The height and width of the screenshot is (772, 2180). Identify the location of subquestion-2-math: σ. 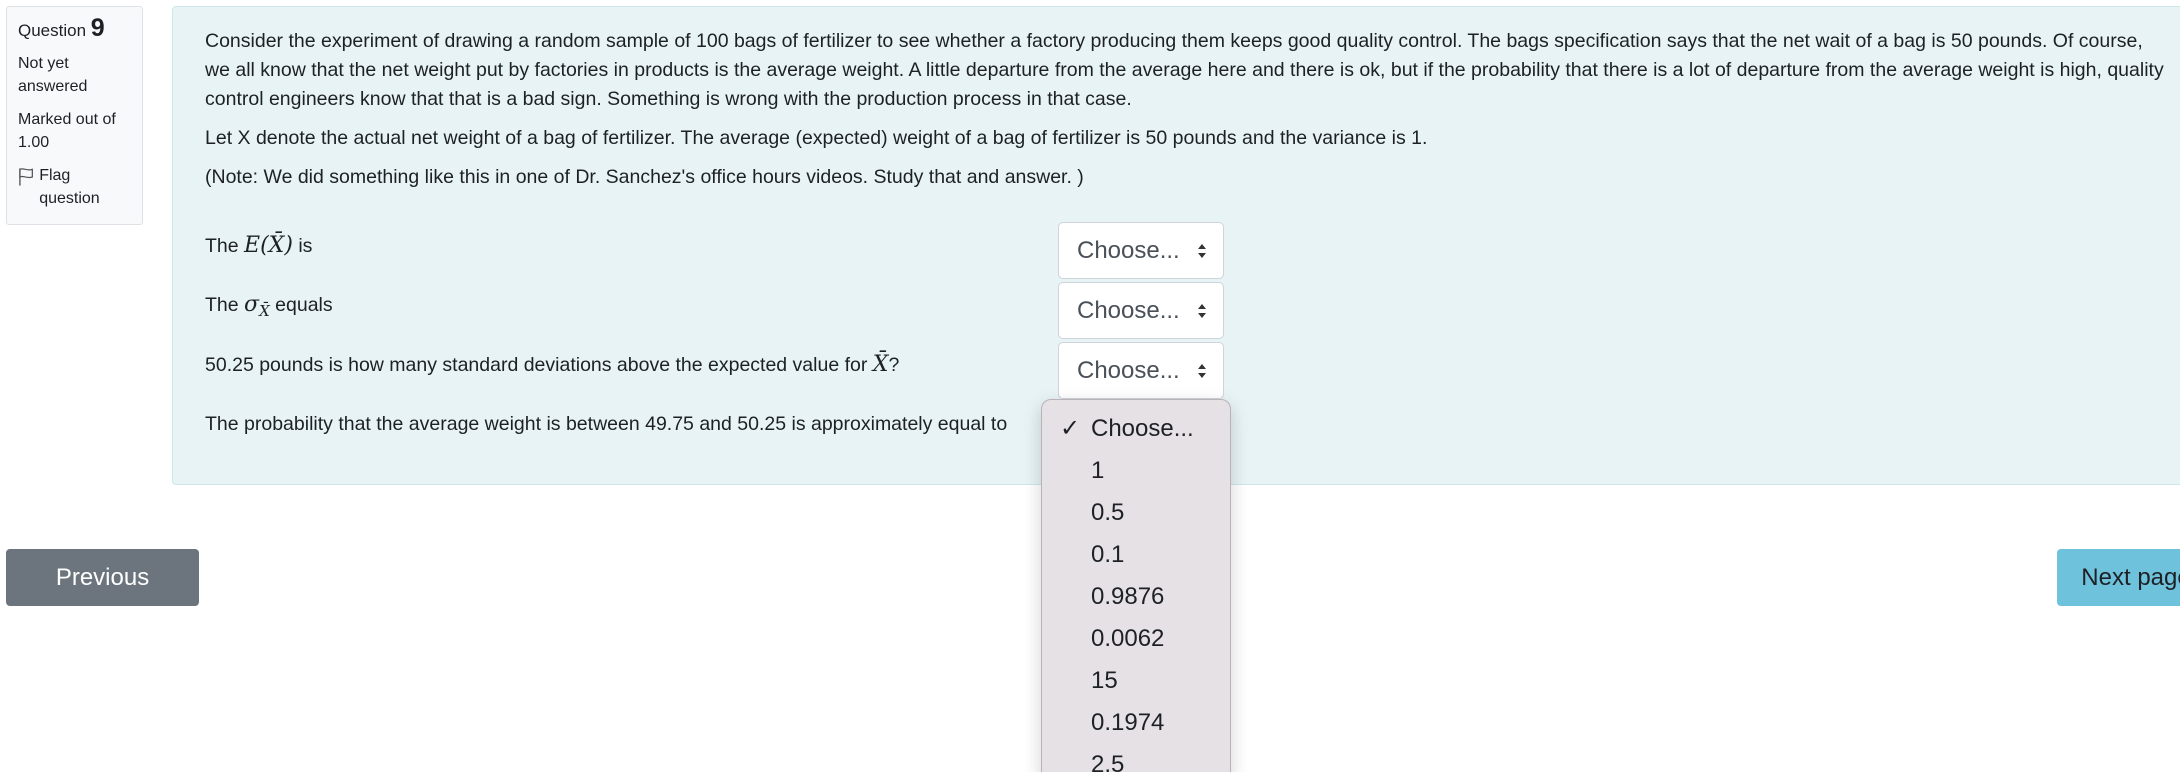
(252, 304).